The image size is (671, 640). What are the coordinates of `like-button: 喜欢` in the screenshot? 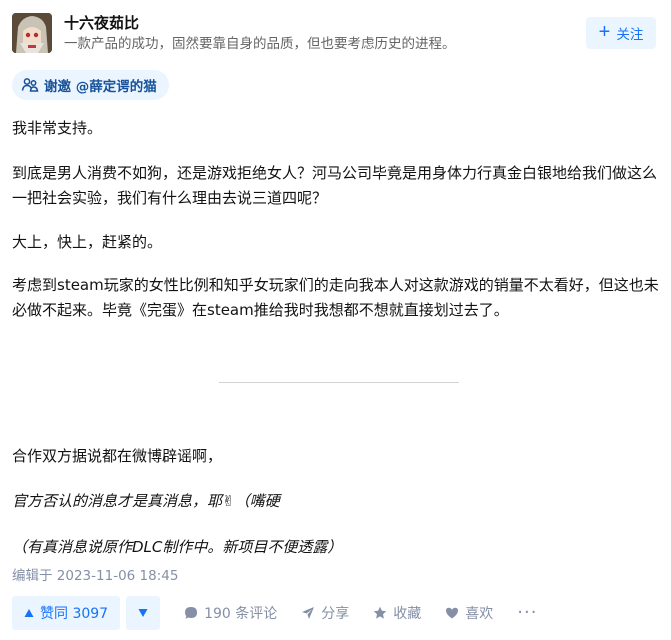 It's located at (469, 613).